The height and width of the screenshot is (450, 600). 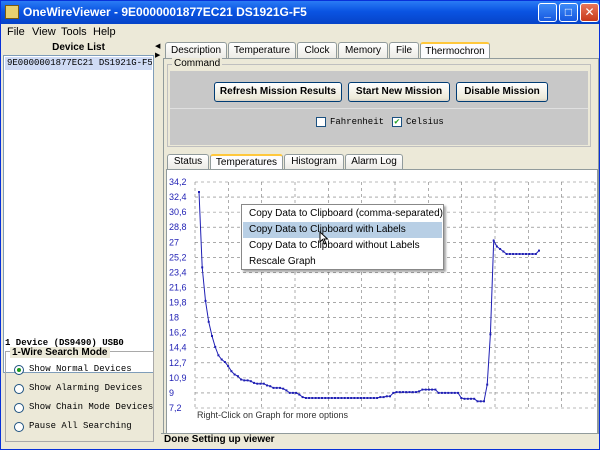 What do you see at coordinates (399, 92) in the screenshot?
I see `start-new-mission-button: Start New Mission` at bounding box center [399, 92].